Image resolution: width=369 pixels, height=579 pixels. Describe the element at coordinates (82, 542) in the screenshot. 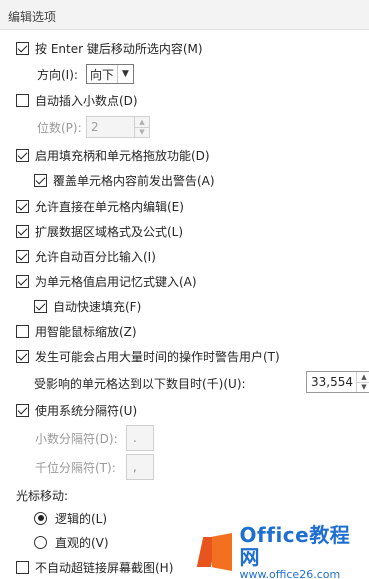

I see `cursor-visual-label: 直观的(V)` at that location.